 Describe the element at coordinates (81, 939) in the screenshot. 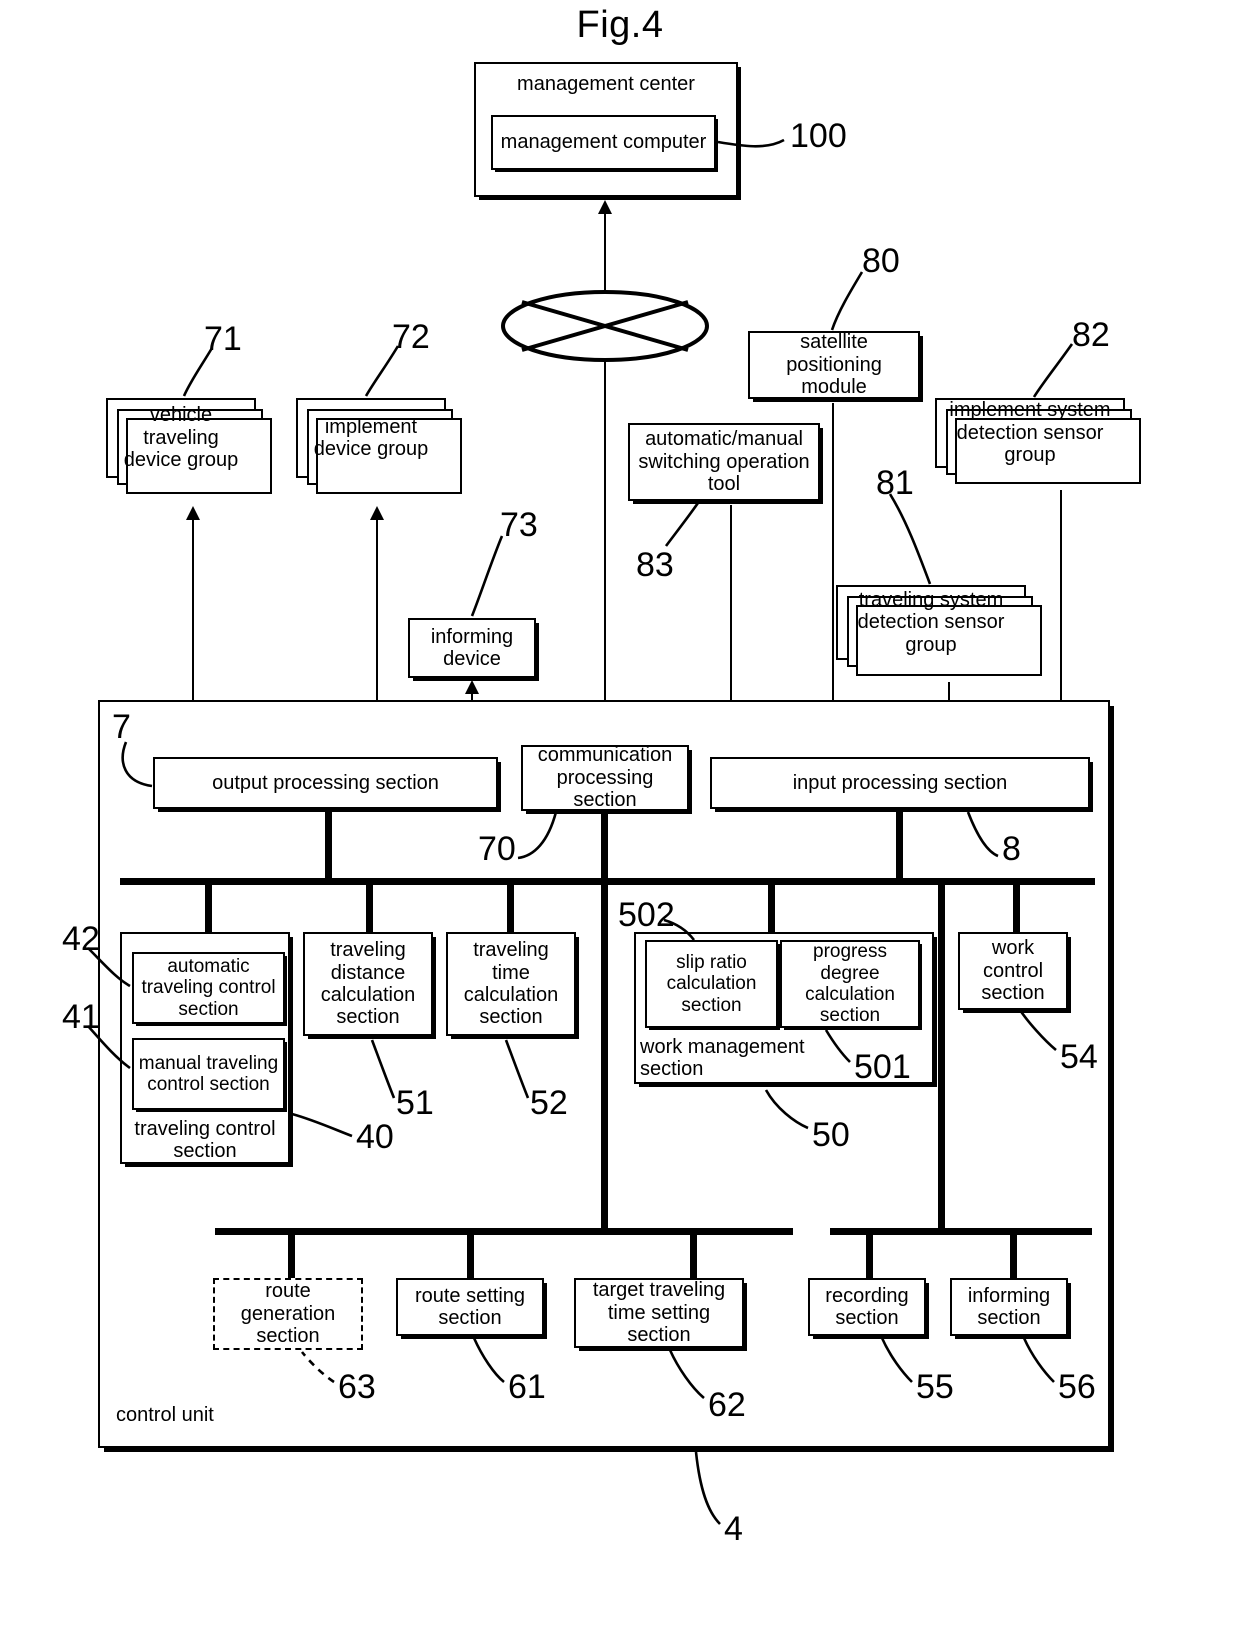

I see `ref-42: 42` at that location.